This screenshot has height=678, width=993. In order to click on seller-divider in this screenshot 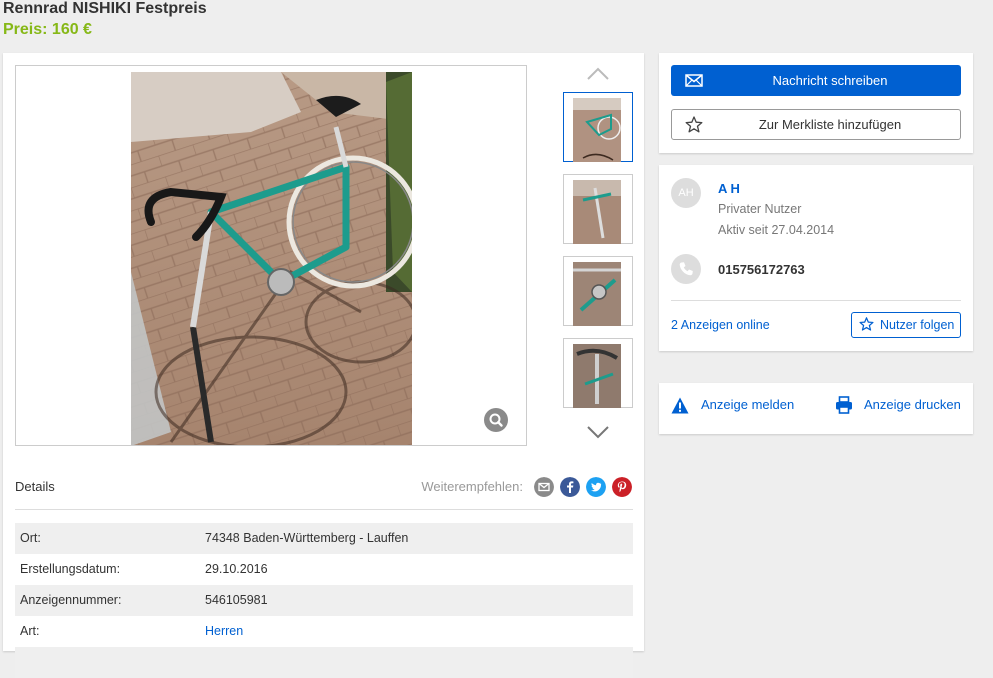, I will do `click(816, 300)`.